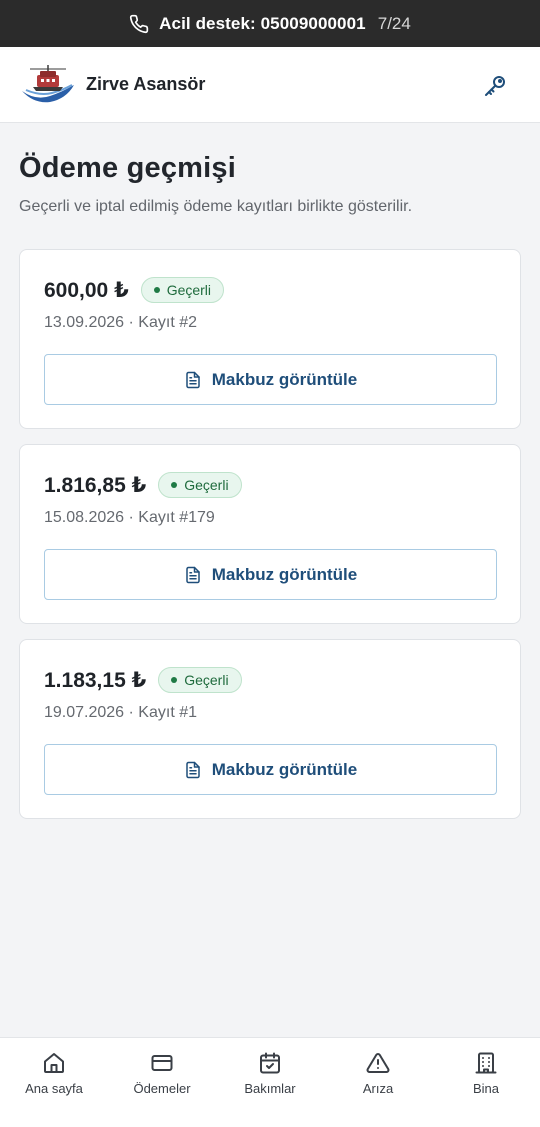 This screenshot has width=540, height=1127. I want to click on emergency-phone-label: Acil destek: 05009000001, so click(262, 23).